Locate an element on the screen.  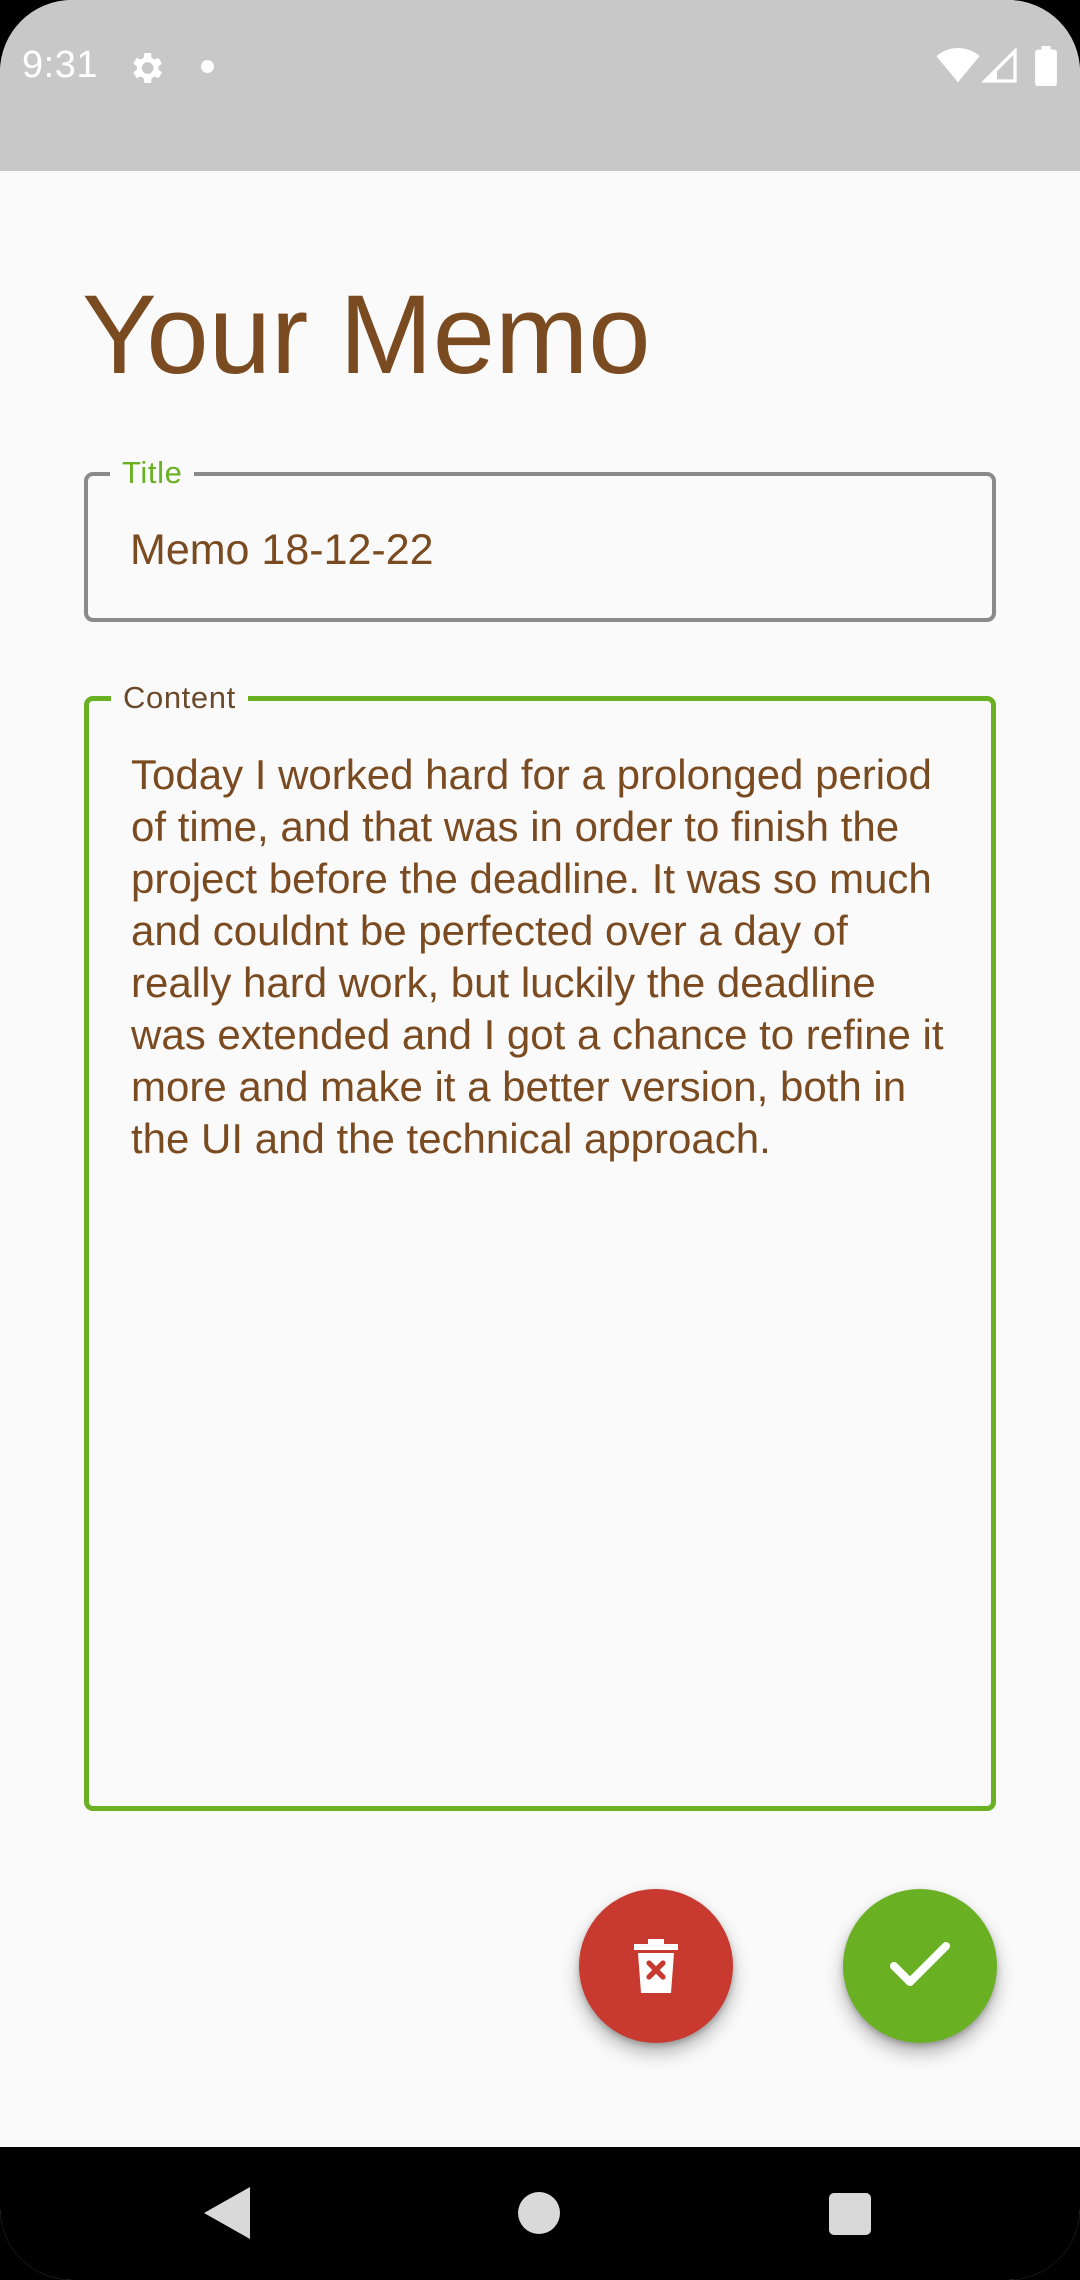
wifi-icon is located at coordinates (958, 65).